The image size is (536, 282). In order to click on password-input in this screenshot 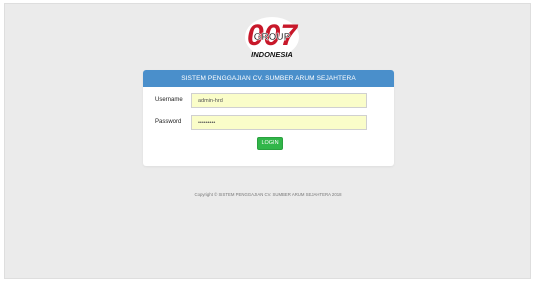, I will do `click(279, 122)`.